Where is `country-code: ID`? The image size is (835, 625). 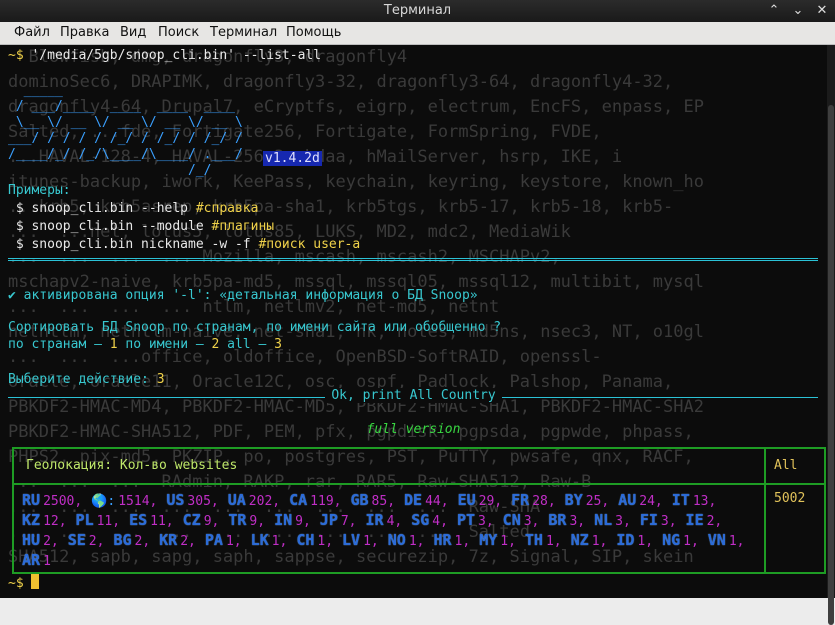 country-code: ID is located at coordinates (625, 540).